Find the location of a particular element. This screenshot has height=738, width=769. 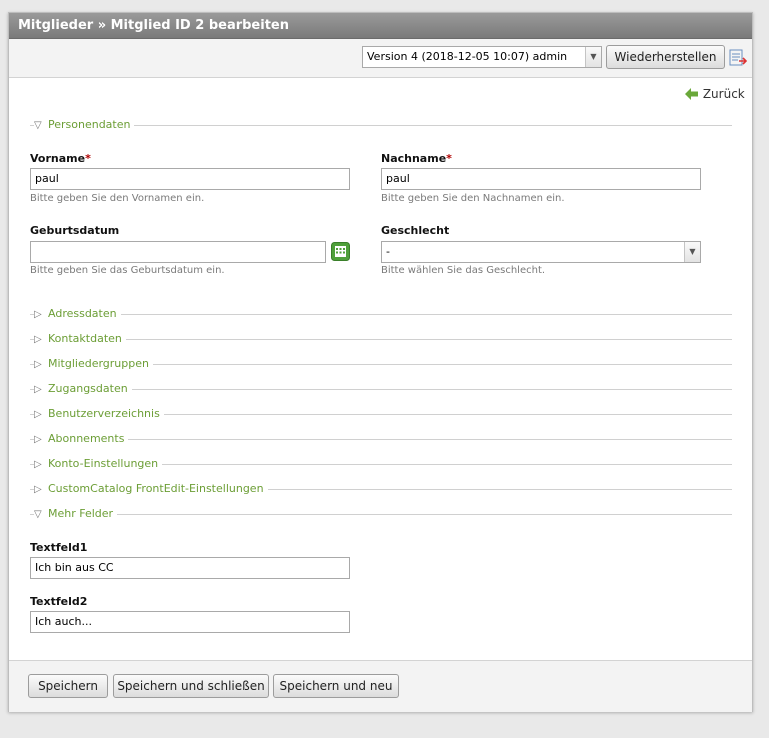

version-select: Version 4 (2018-12-05 10:07) admin ▼ is located at coordinates (482, 57).